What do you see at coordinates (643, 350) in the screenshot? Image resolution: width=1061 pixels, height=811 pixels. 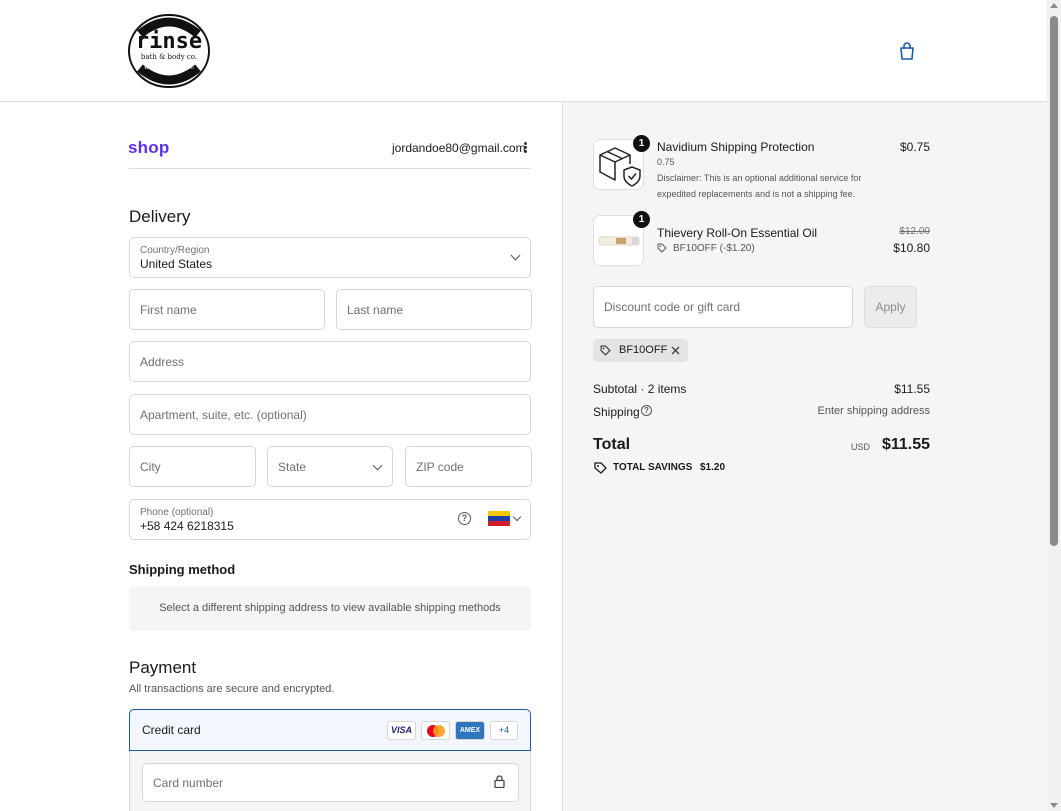 I see `applied-code: BF10OFF` at bounding box center [643, 350].